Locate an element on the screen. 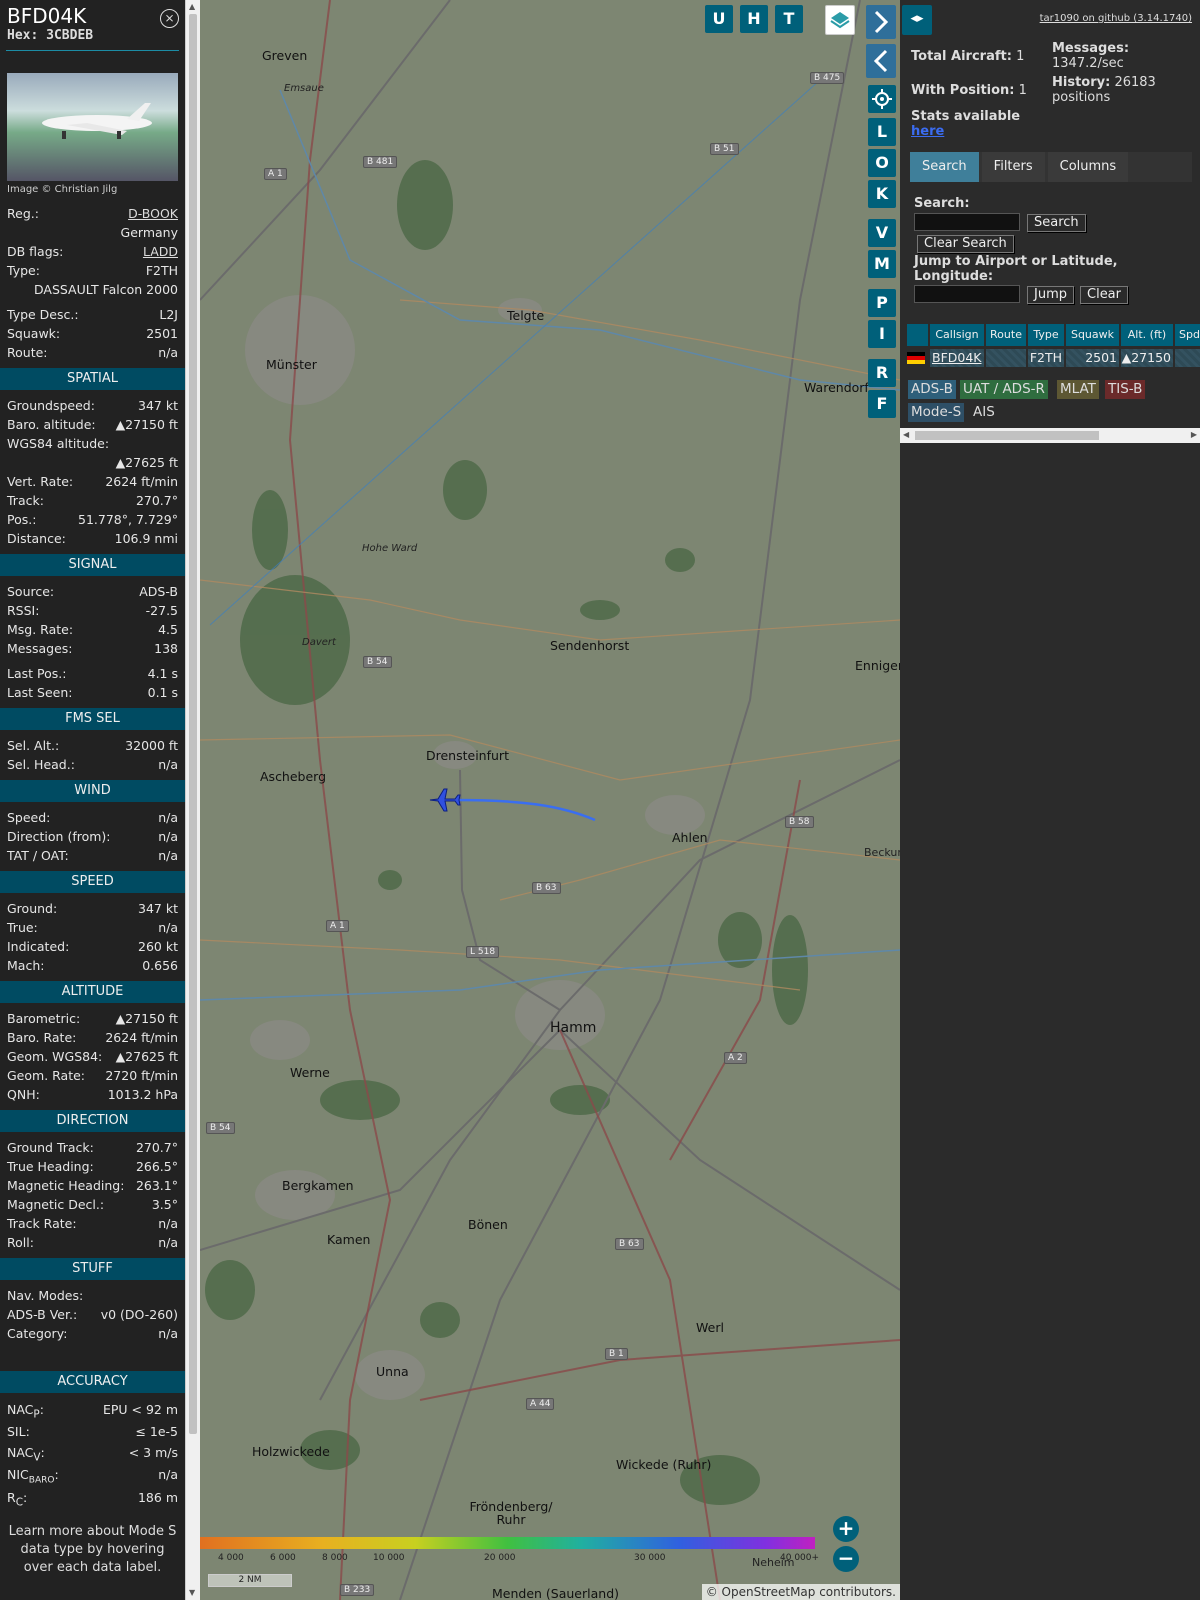 This screenshot has width=1200, height=1600. jump-input is located at coordinates (967, 294).